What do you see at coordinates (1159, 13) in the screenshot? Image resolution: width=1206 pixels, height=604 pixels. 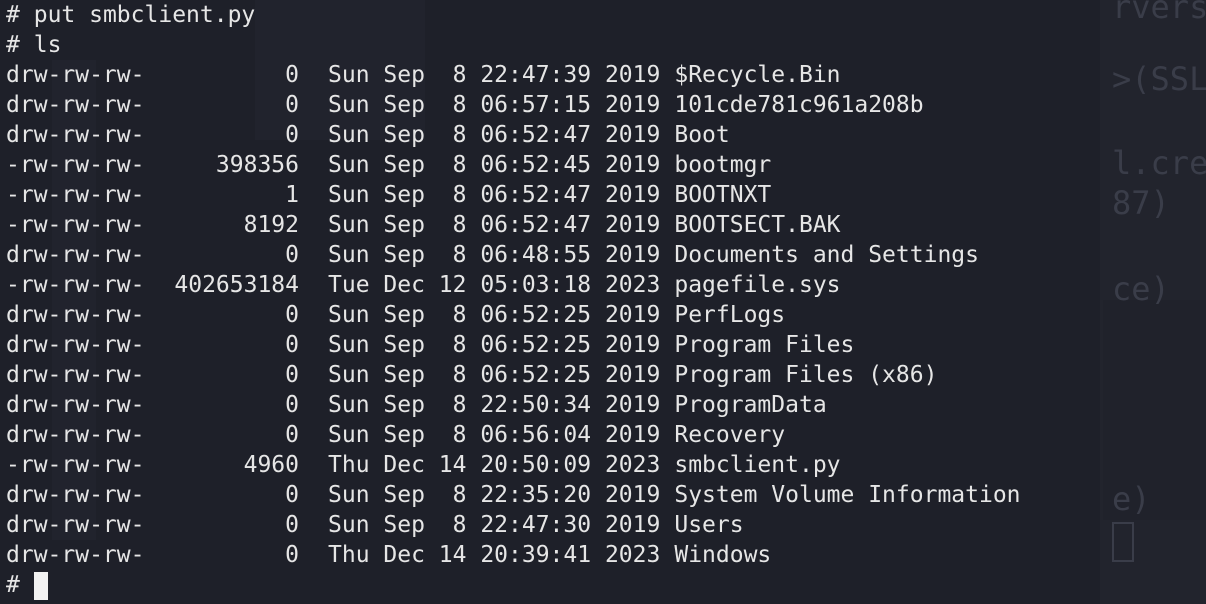 I see `background-ghost-text: rvers` at bounding box center [1159, 13].